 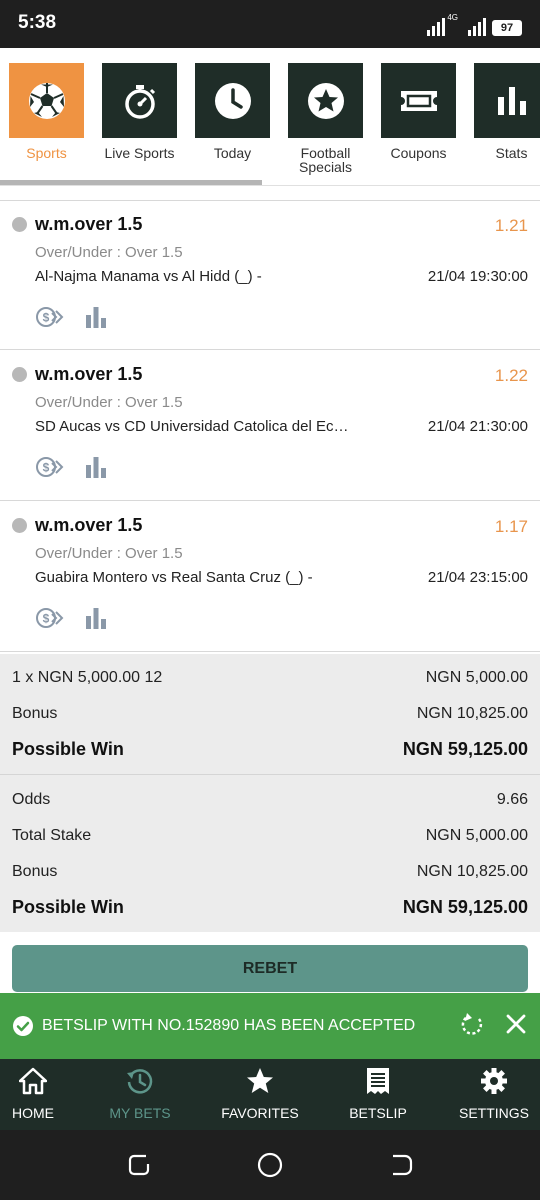 I want to click on tab-scroll-indicator, so click(x=131, y=182).